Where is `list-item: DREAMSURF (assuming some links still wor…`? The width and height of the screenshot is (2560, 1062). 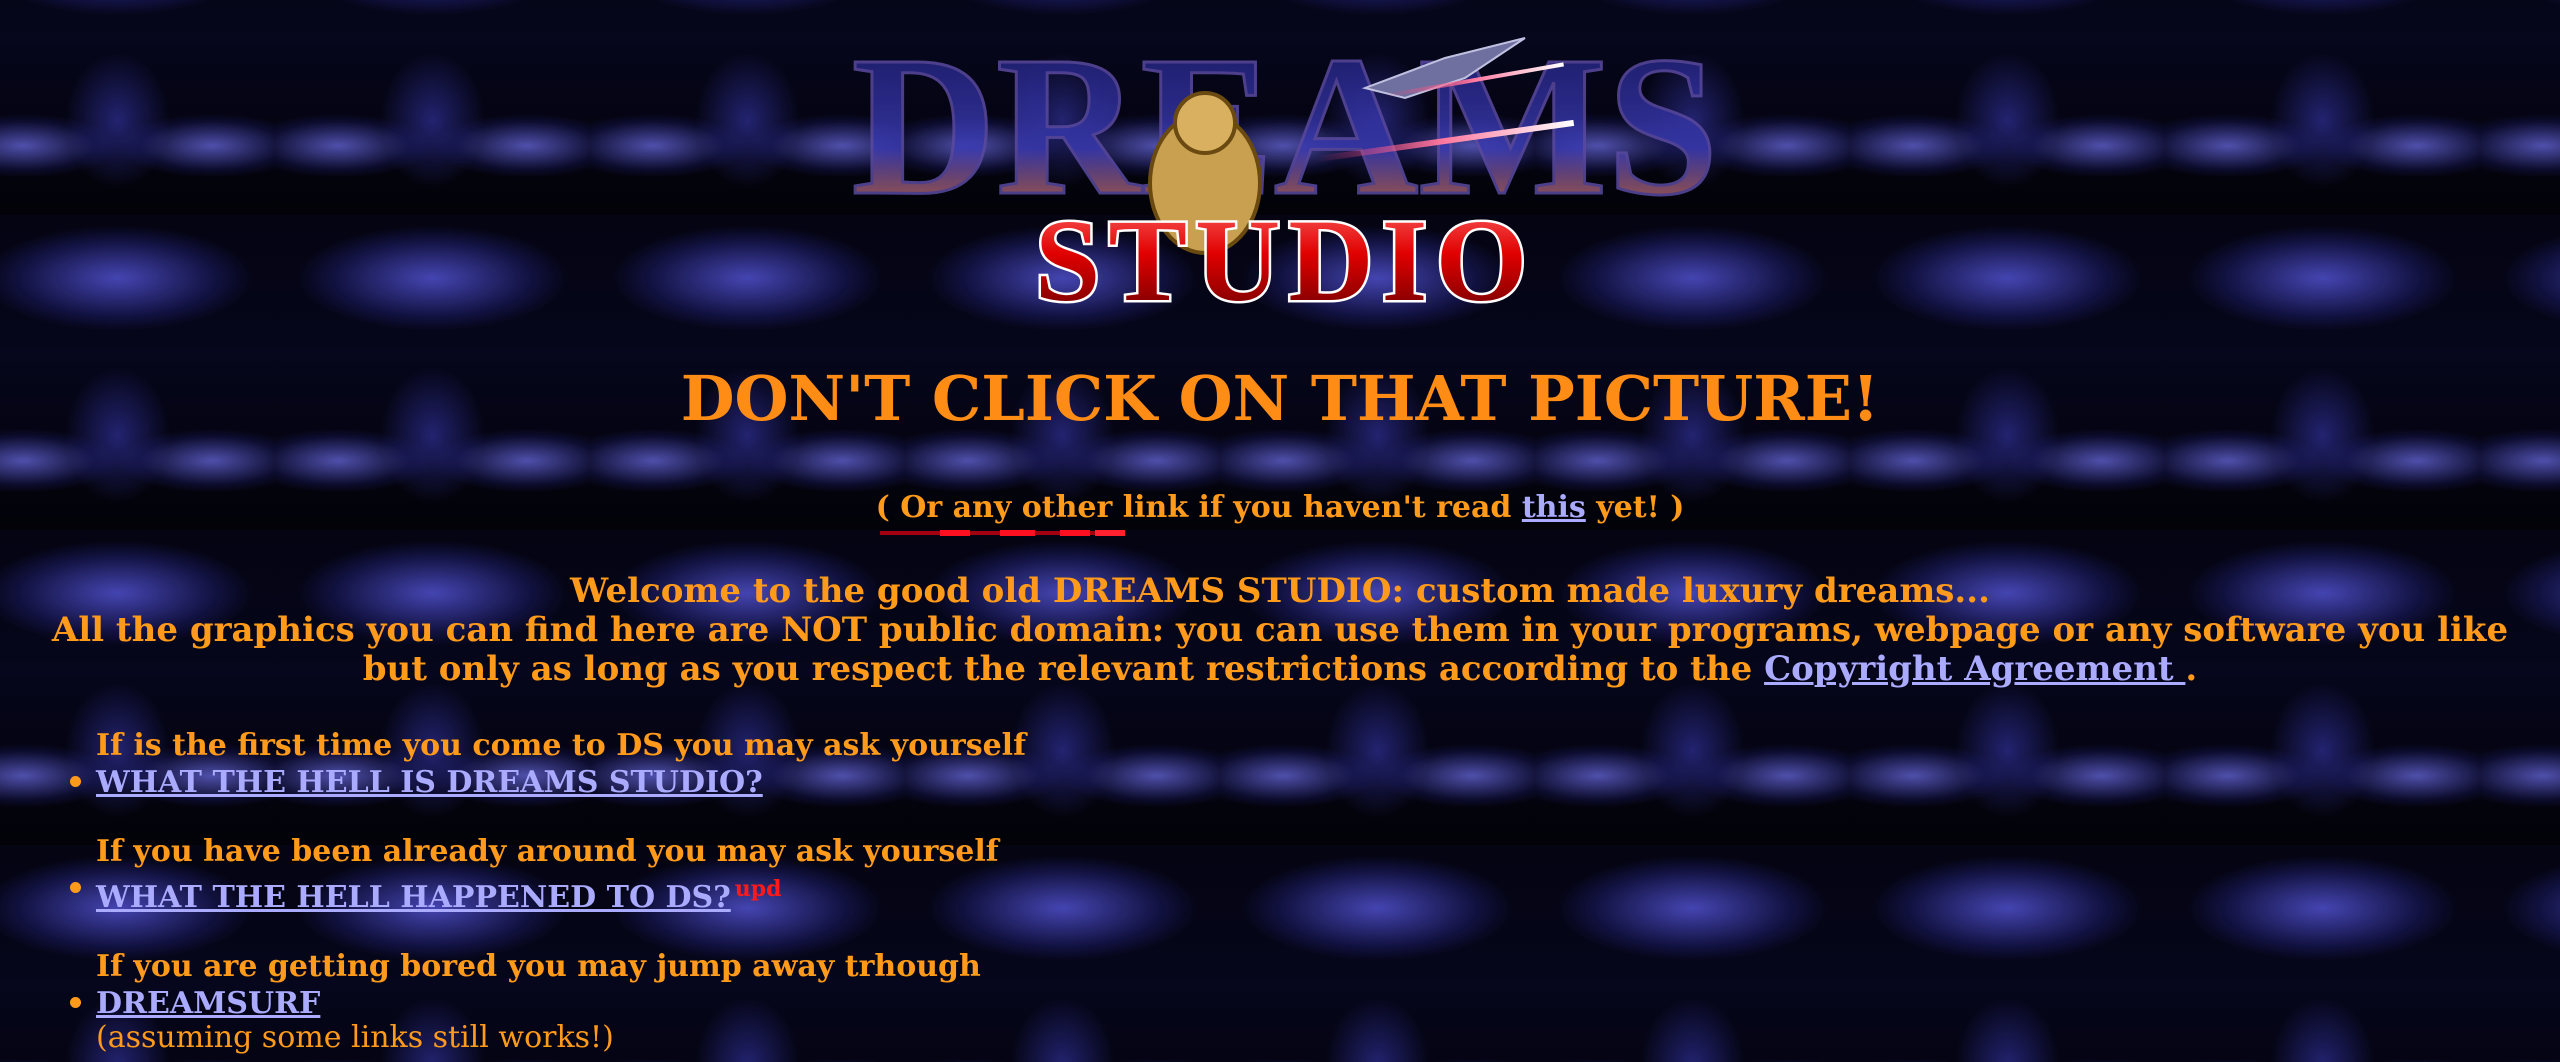
list-item: DREAMSURF (assuming some links still wor… is located at coordinates (683, 1020).